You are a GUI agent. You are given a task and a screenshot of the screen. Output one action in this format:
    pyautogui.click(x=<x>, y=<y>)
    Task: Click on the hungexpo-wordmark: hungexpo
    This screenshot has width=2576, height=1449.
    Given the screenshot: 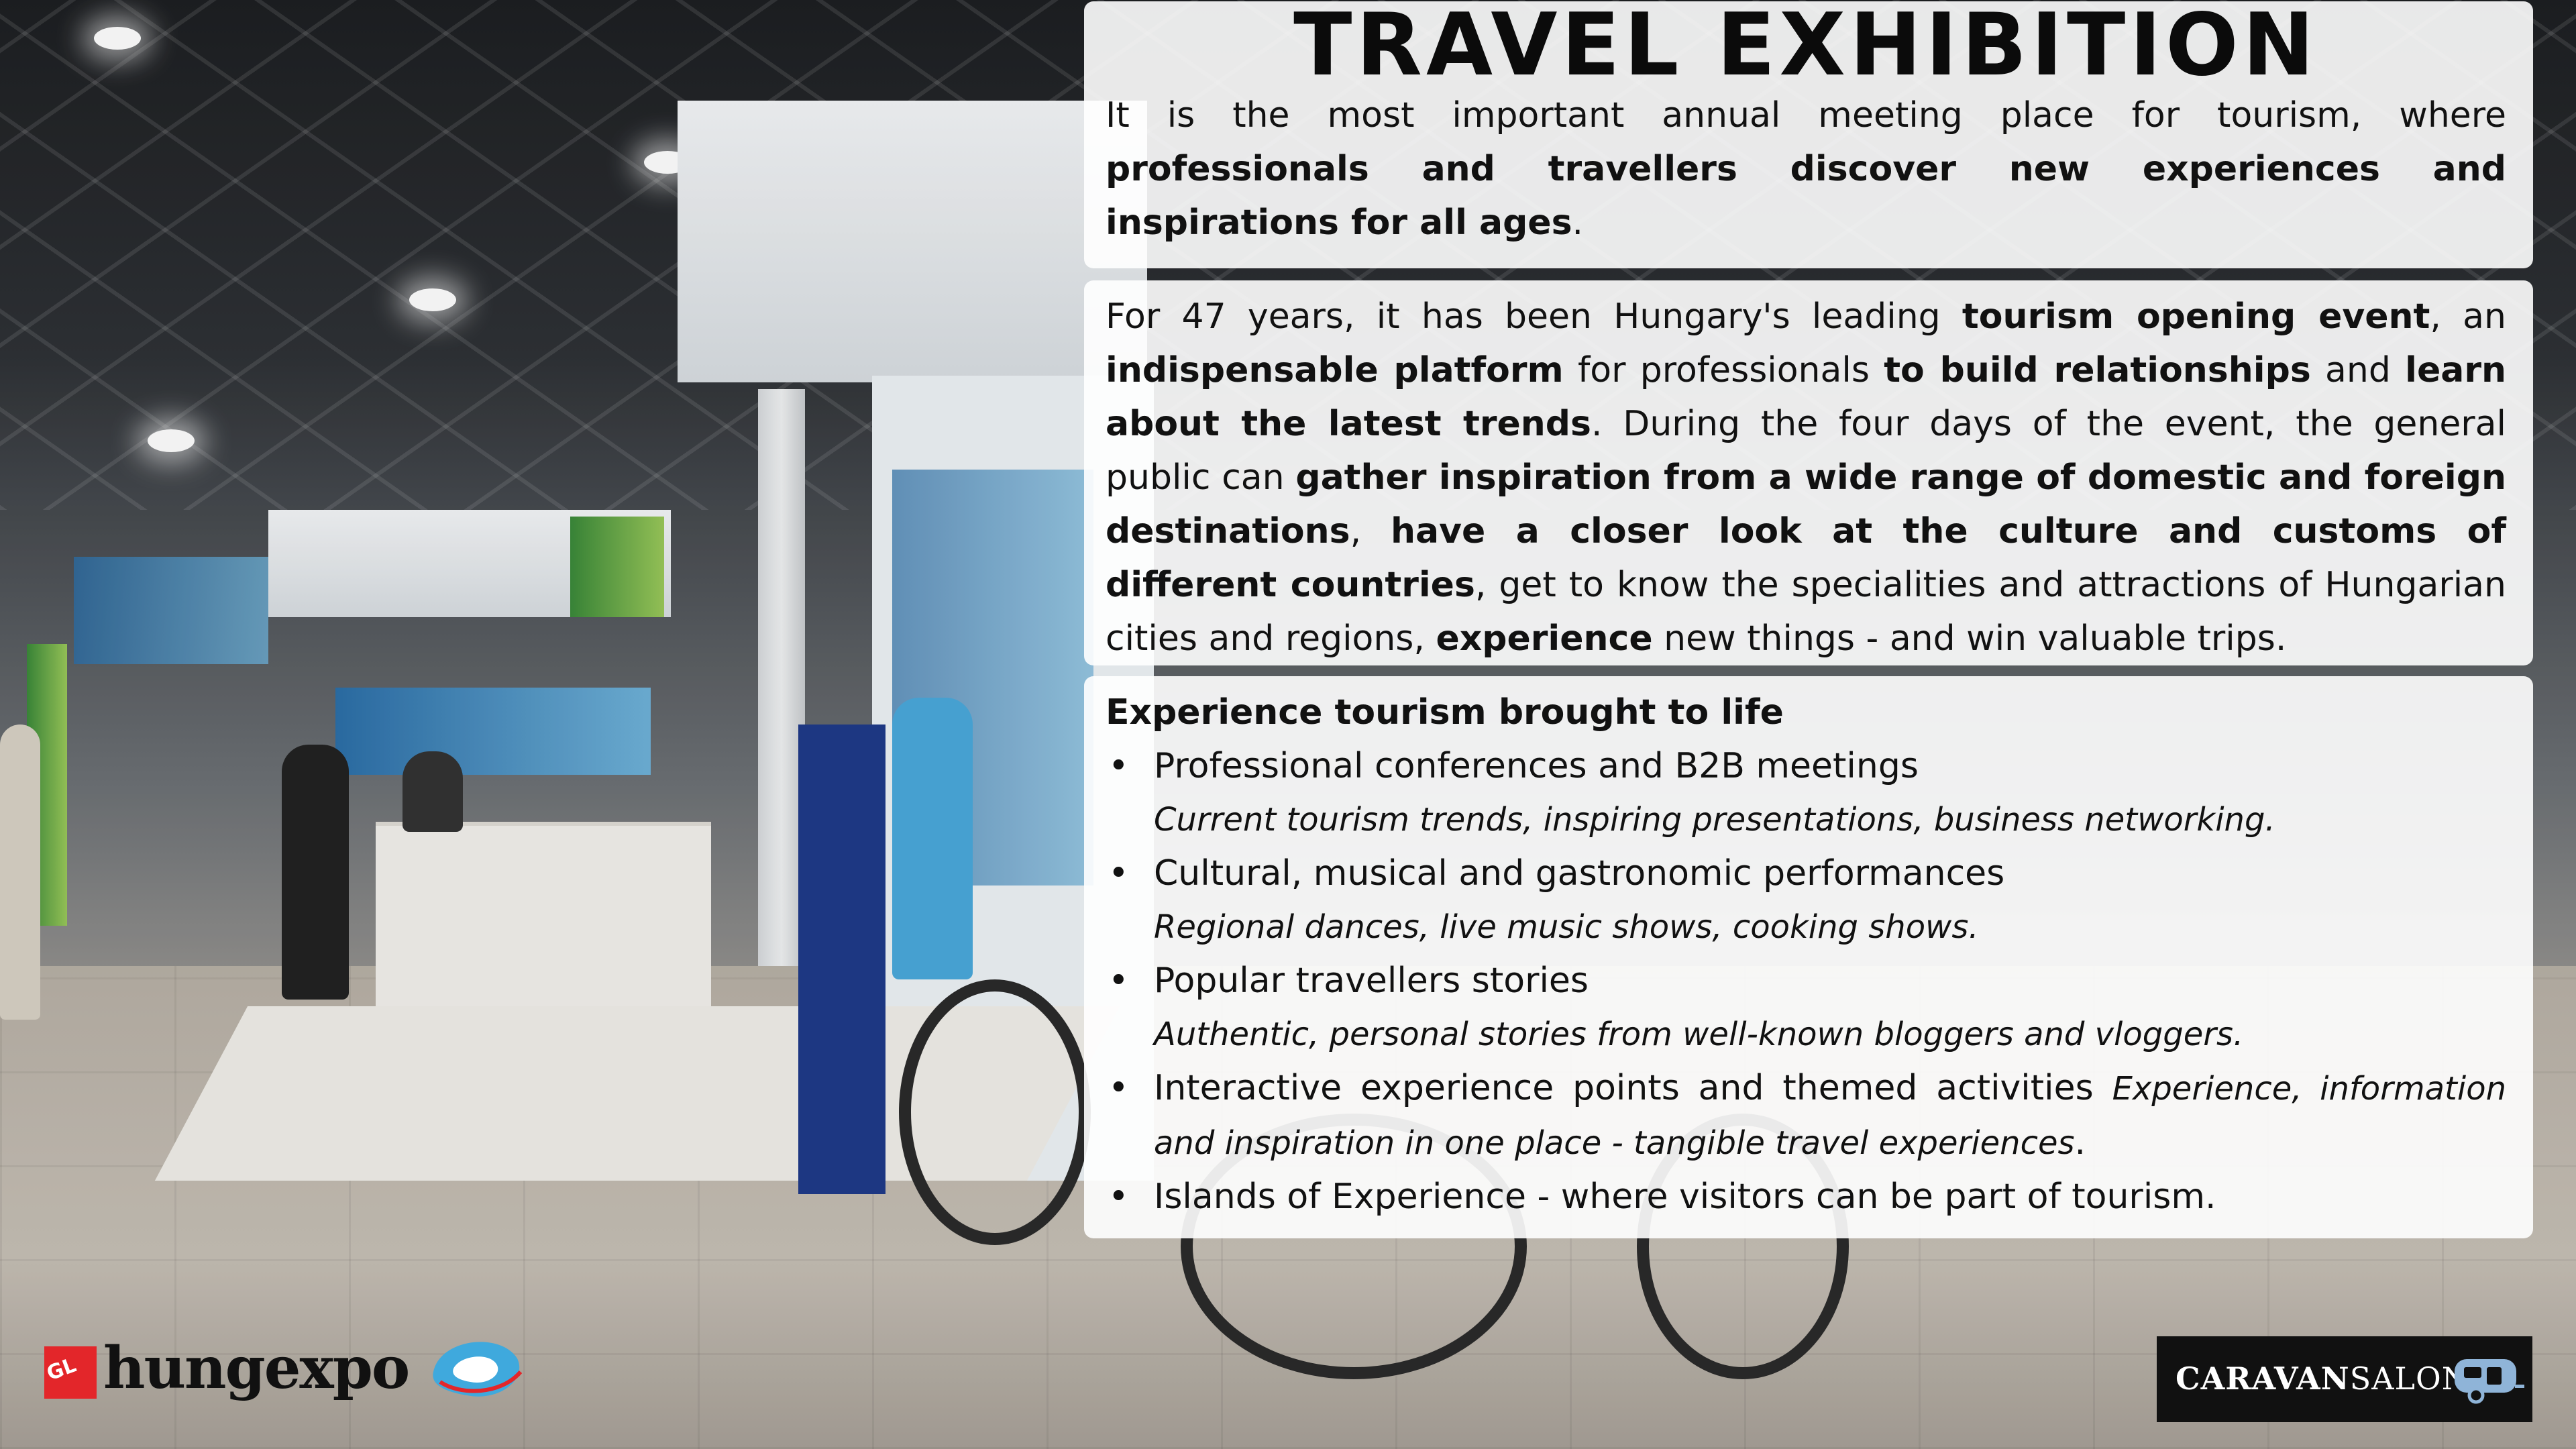 What is the action you would take?
    pyautogui.click(x=256, y=1368)
    